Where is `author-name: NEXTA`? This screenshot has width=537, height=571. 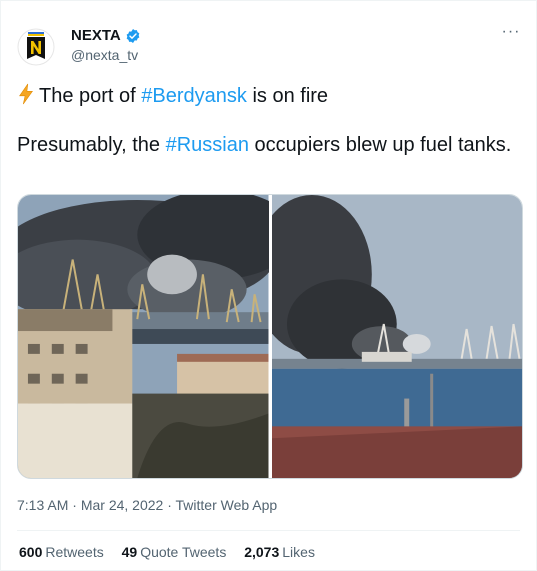 author-name: NEXTA is located at coordinates (96, 35).